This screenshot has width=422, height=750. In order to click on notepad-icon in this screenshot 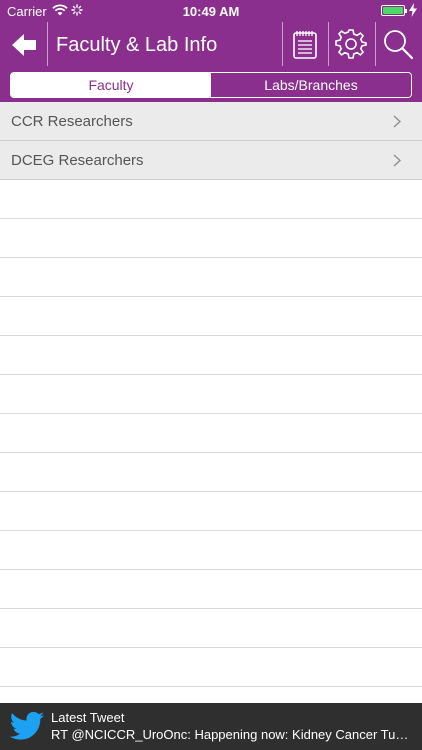, I will do `click(305, 44)`.